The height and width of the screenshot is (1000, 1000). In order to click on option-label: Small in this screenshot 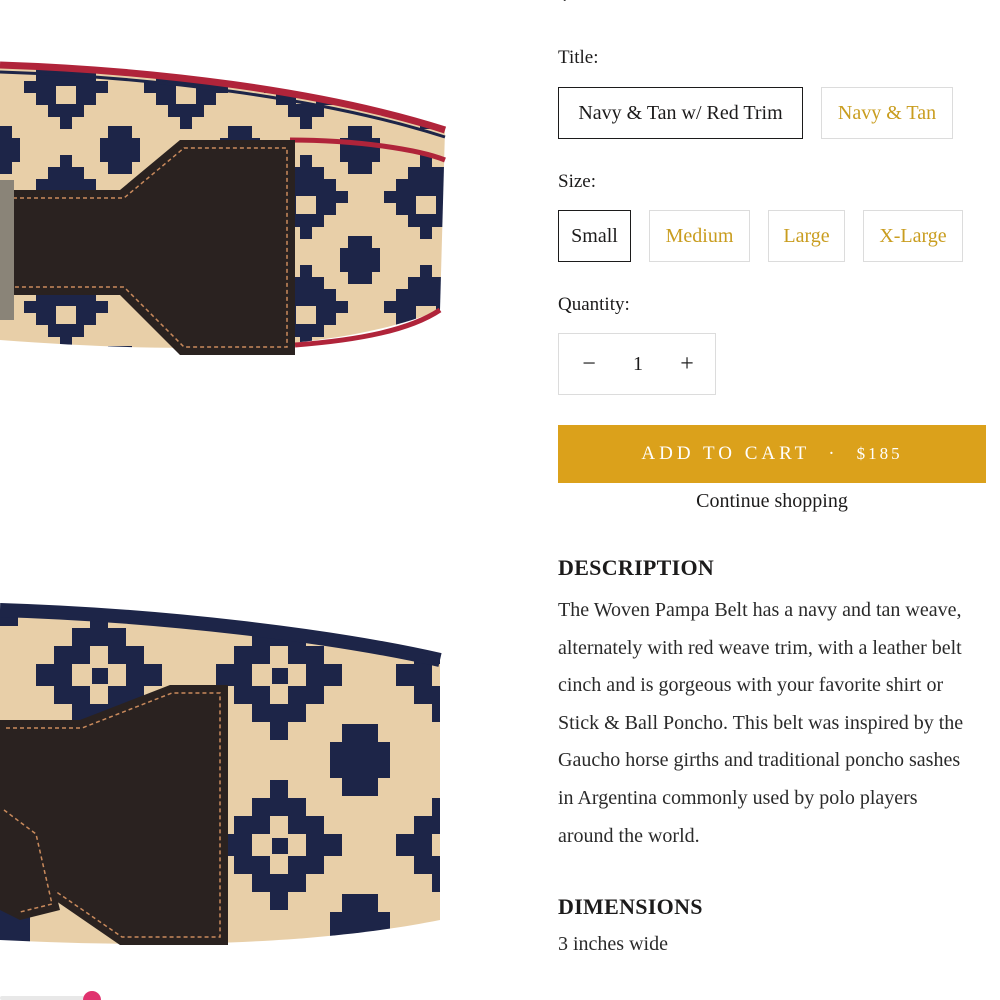, I will do `click(594, 235)`.